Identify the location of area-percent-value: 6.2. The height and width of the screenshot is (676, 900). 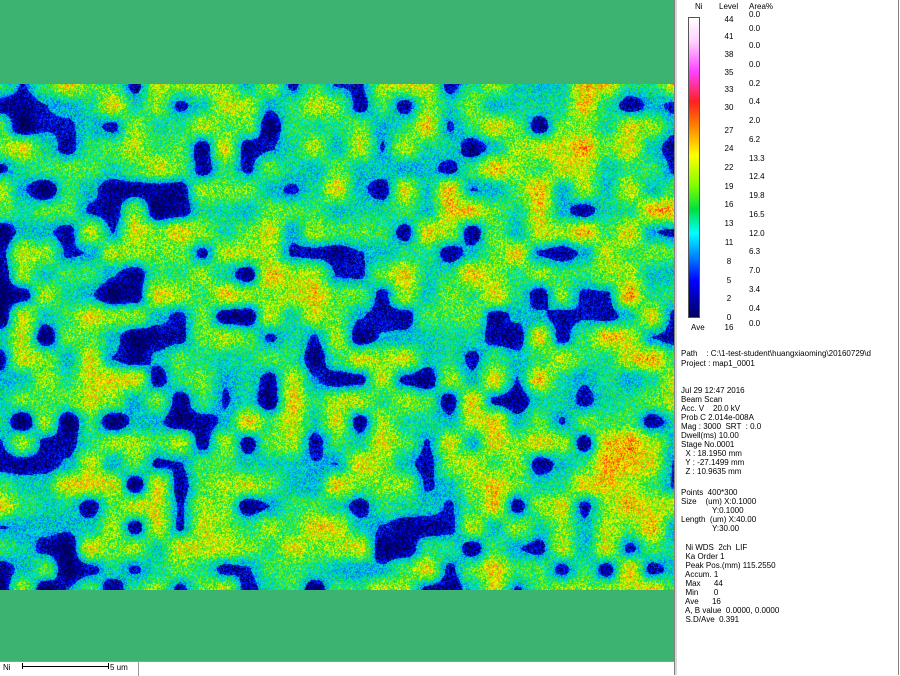
(755, 139).